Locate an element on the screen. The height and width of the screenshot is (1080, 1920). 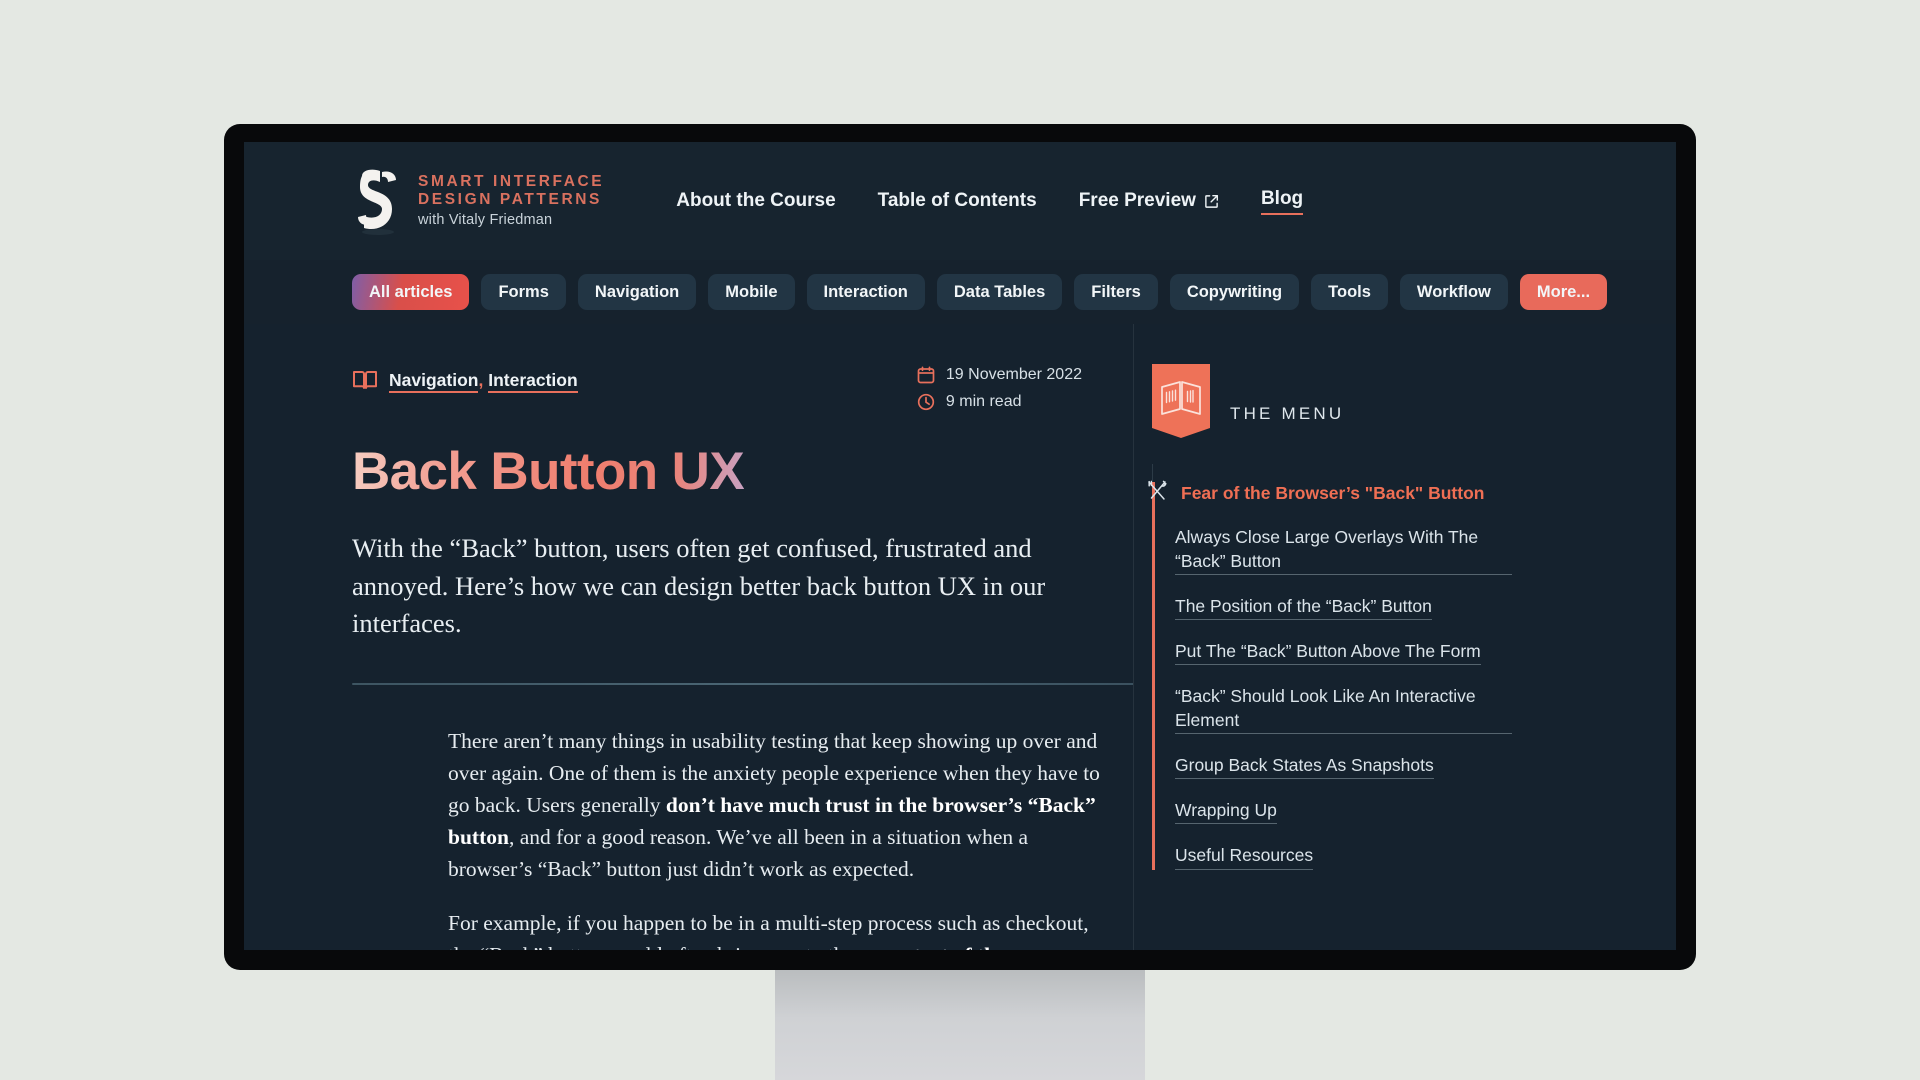
toc-item-current: Fear of the Browser’s "Back" Button is located at coordinates (1330, 493).